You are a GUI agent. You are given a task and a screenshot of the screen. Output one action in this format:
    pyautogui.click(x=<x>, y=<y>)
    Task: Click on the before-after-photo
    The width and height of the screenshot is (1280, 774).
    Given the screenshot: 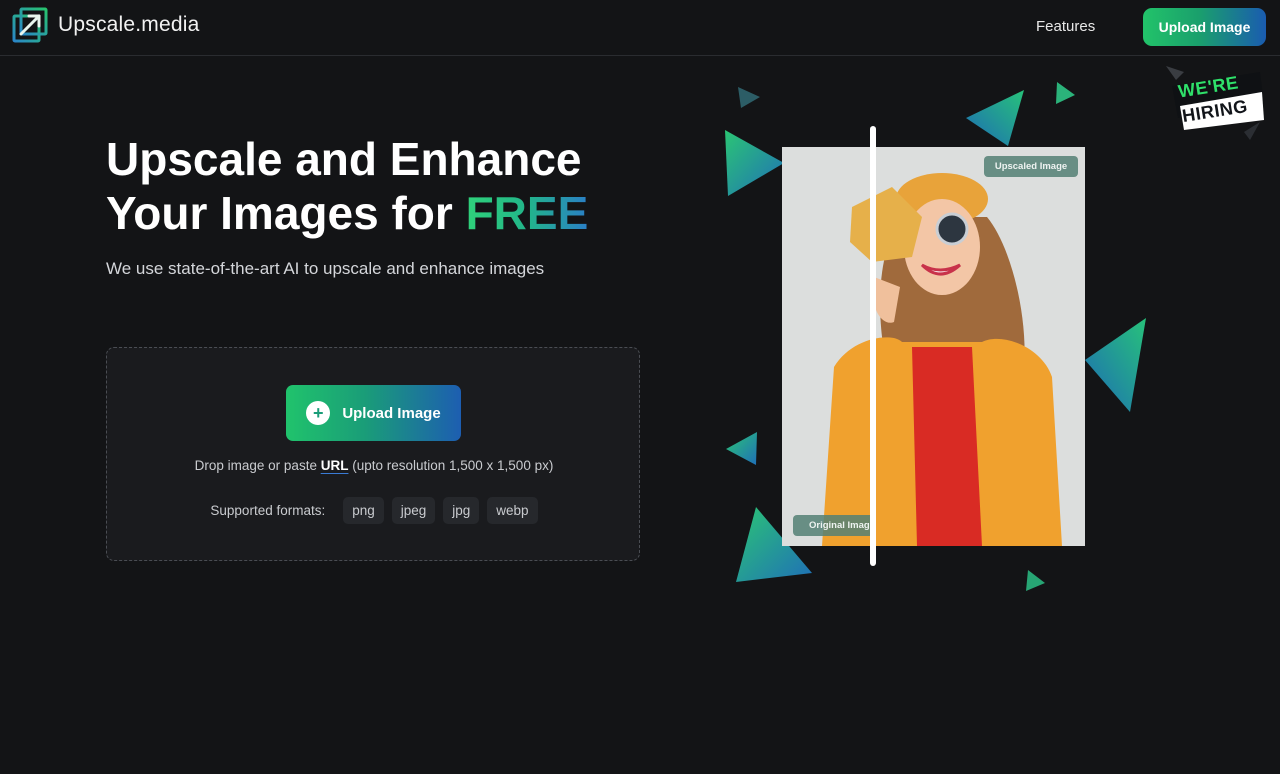 What is the action you would take?
    pyautogui.click(x=933, y=346)
    